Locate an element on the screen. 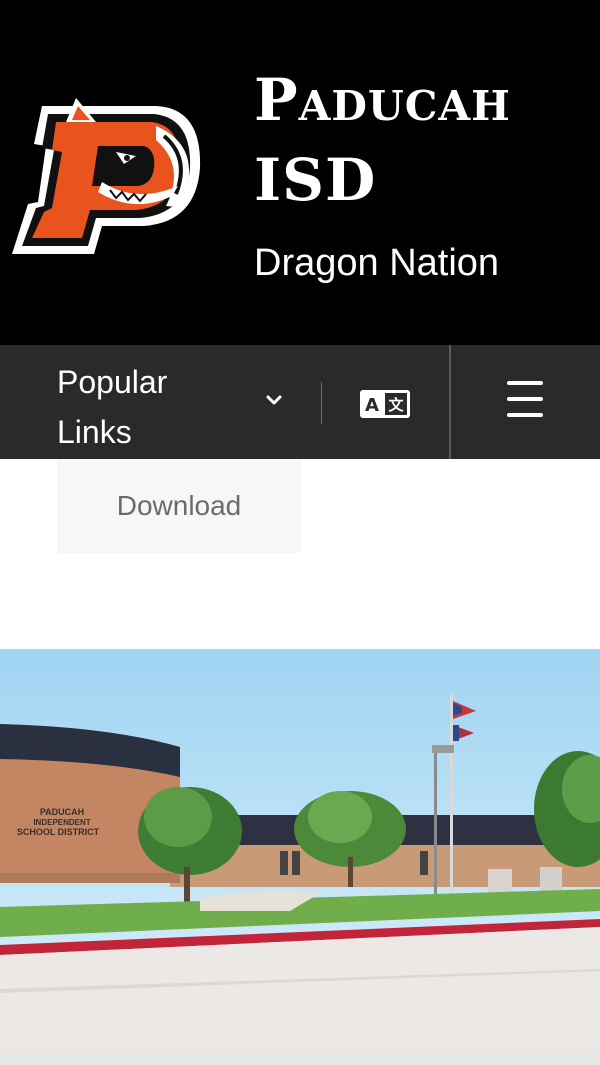 Image resolution: width=600 pixels, height=1065 pixels. site-tagline: Dragon Nation is located at coordinates (377, 263).